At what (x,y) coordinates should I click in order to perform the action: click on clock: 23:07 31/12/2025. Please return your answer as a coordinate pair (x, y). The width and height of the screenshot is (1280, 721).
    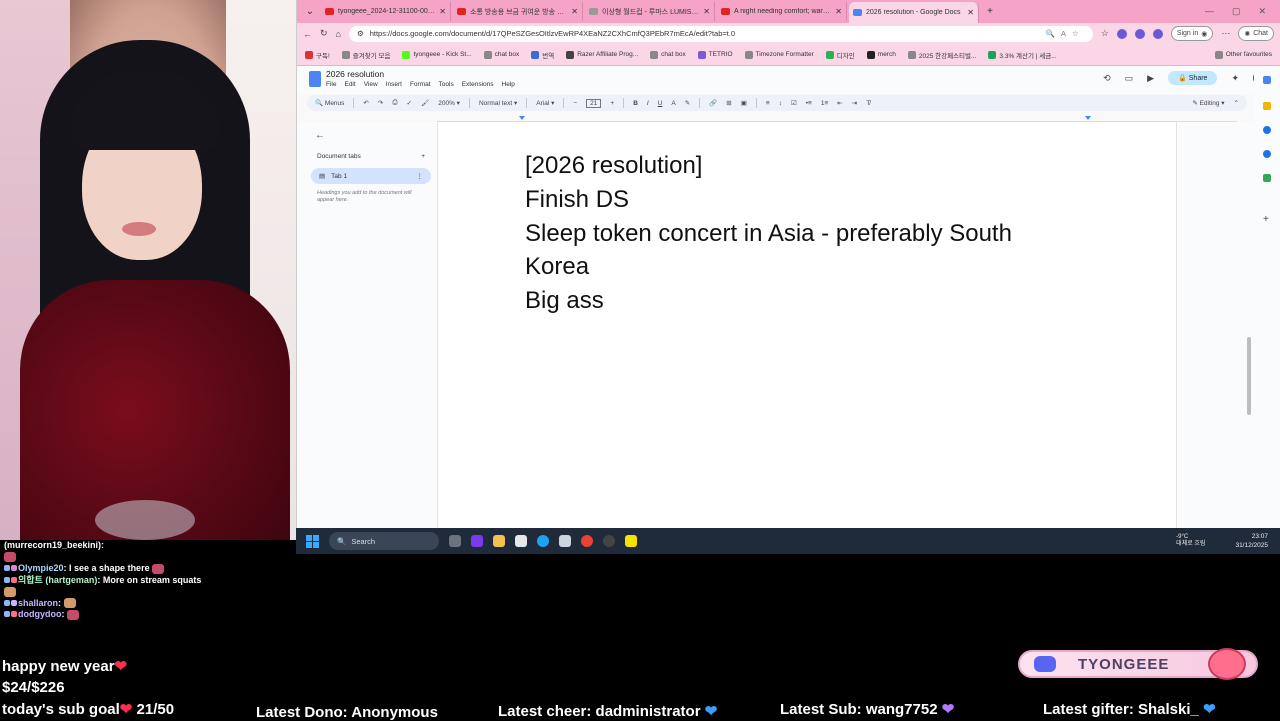
    Looking at the image, I should click on (1251, 541).